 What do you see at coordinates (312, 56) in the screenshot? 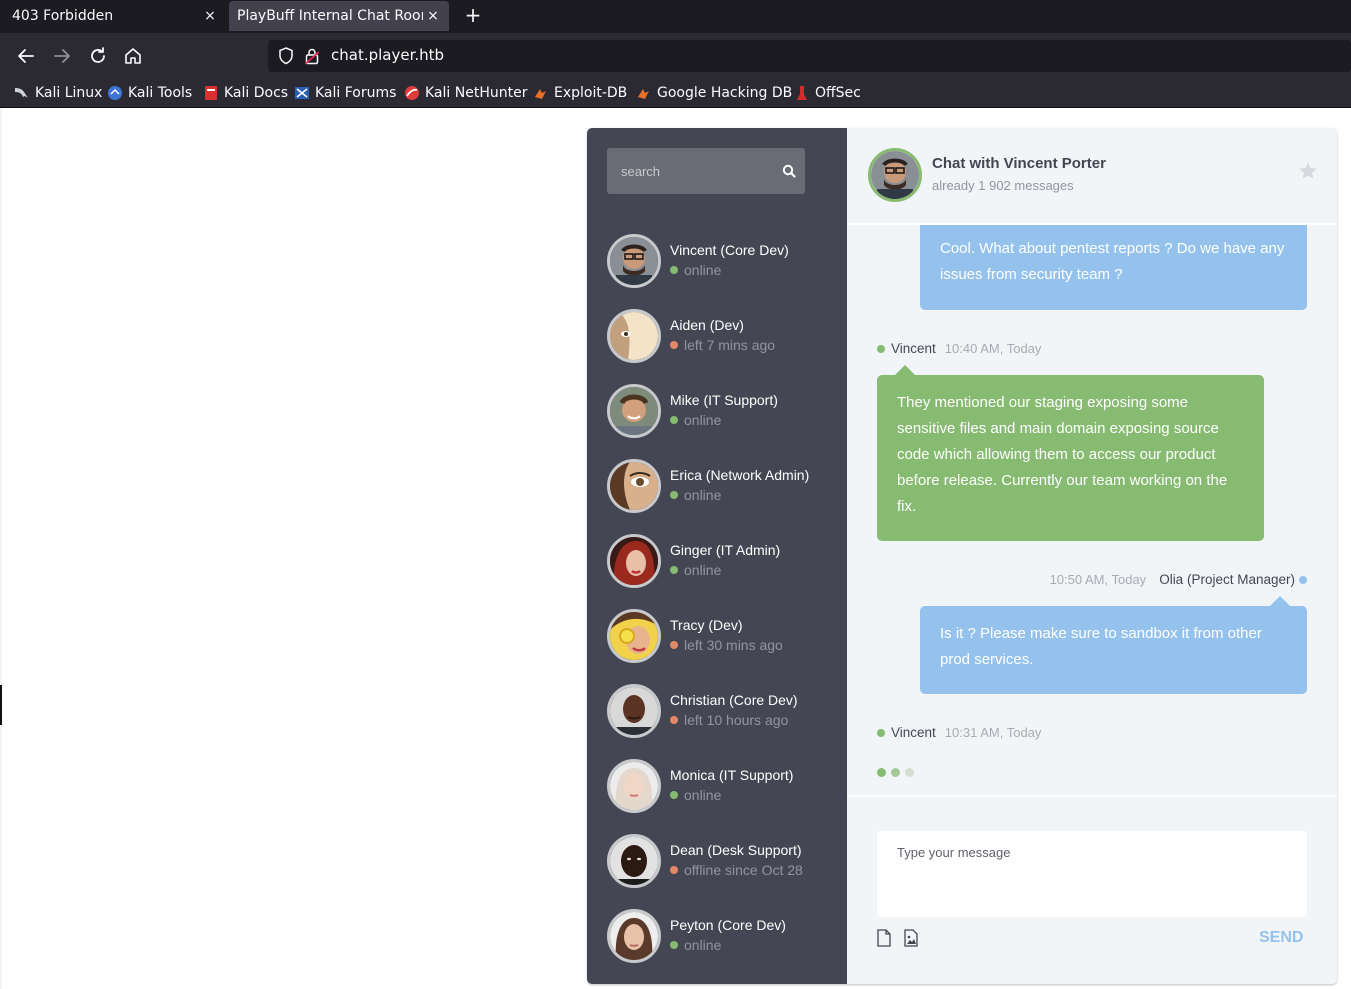
I see `insecure-lock-icon` at bounding box center [312, 56].